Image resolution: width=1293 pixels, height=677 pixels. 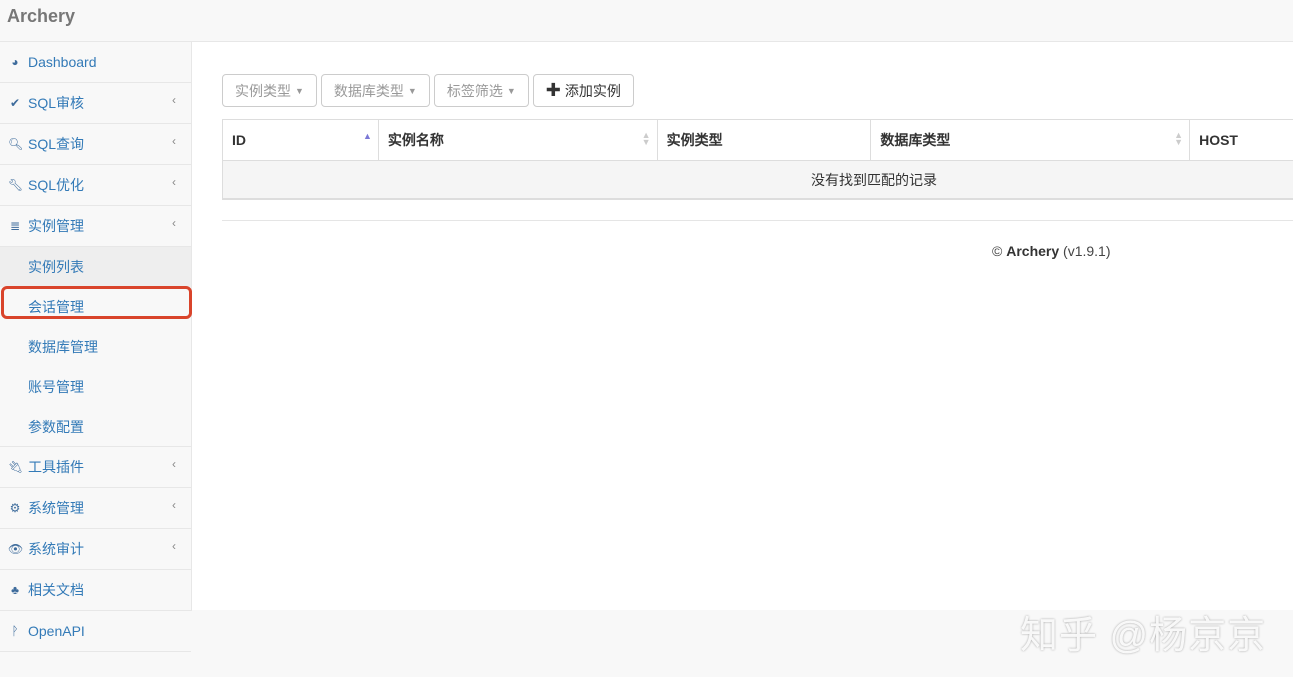 I want to click on column-header: HOST, so click(x=1241, y=140).